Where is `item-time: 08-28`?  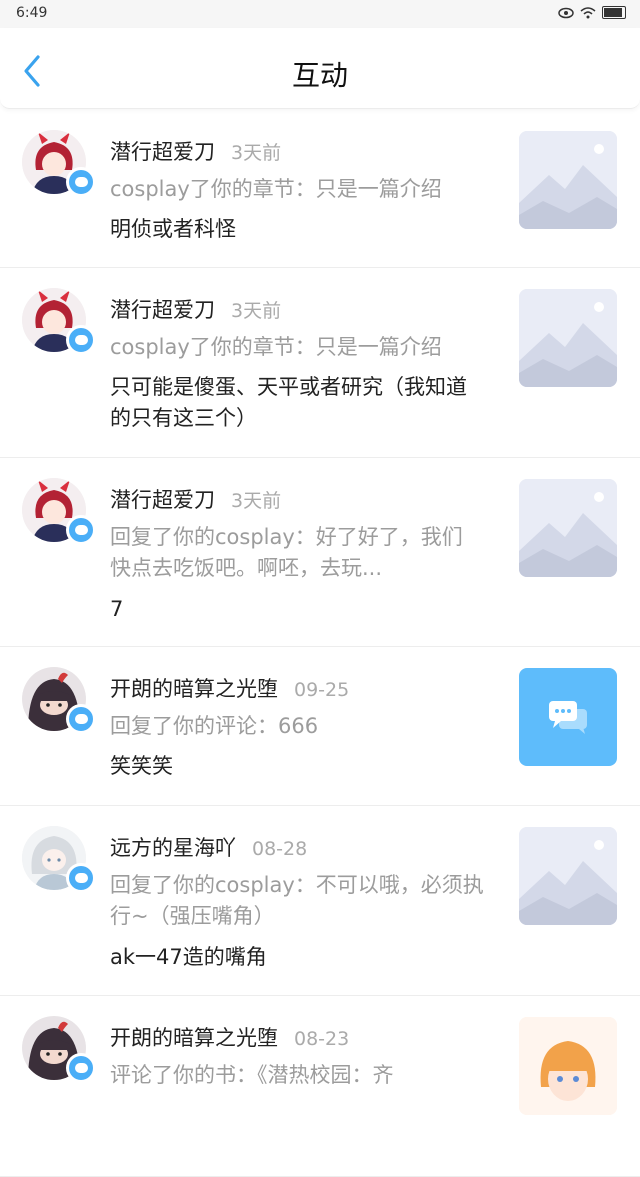
item-time: 08-28 is located at coordinates (280, 849).